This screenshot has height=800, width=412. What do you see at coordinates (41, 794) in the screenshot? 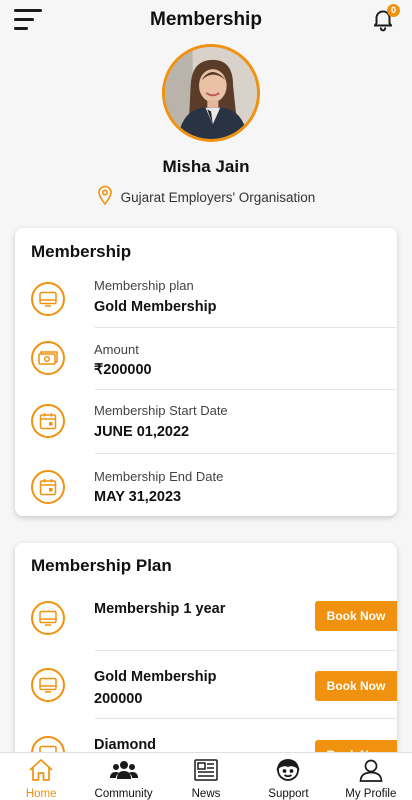
I see `nav-home-label: Home` at bounding box center [41, 794].